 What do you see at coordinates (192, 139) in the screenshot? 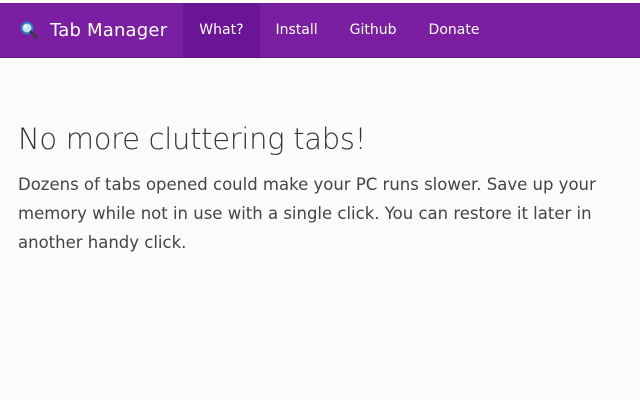
I see `page-headline: No more cluttering tabs!` at bounding box center [192, 139].